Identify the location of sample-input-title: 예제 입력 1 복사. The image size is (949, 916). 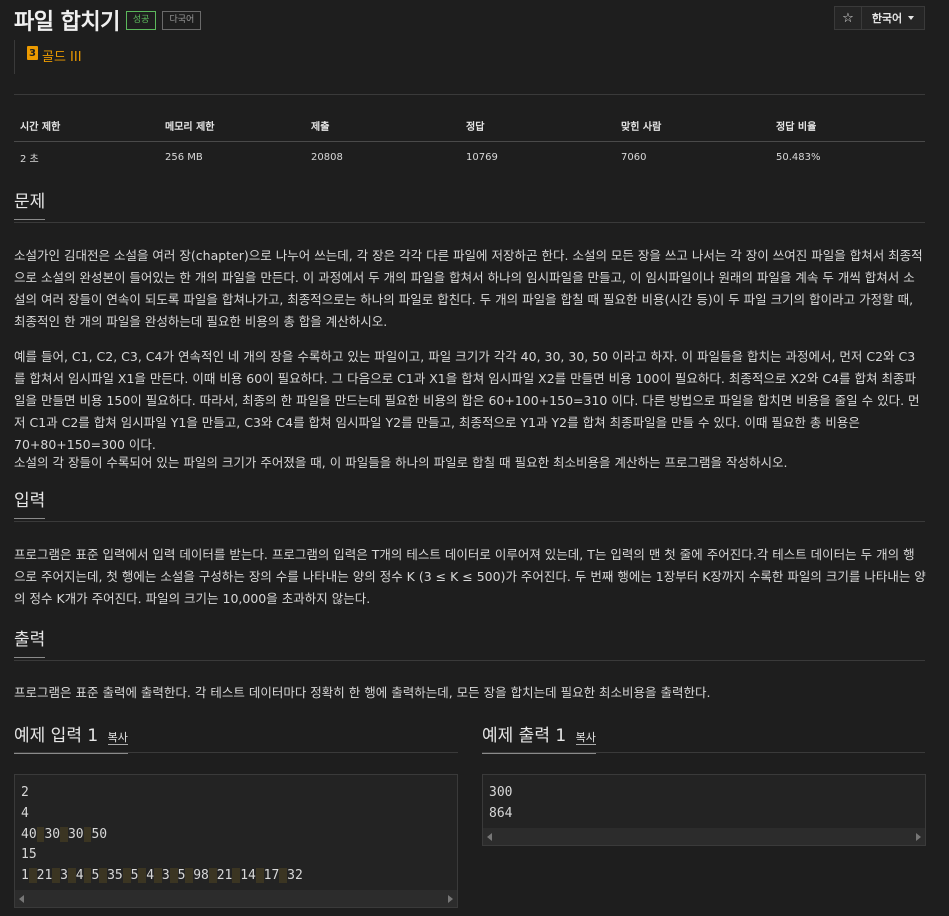
(71, 739).